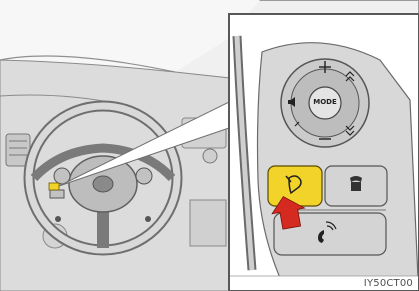 The width and height of the screenshot is (419, 291). Describe the element at coordinates (325, 102) in the screenshot. I see `mode-button-label: MODE` at that location.